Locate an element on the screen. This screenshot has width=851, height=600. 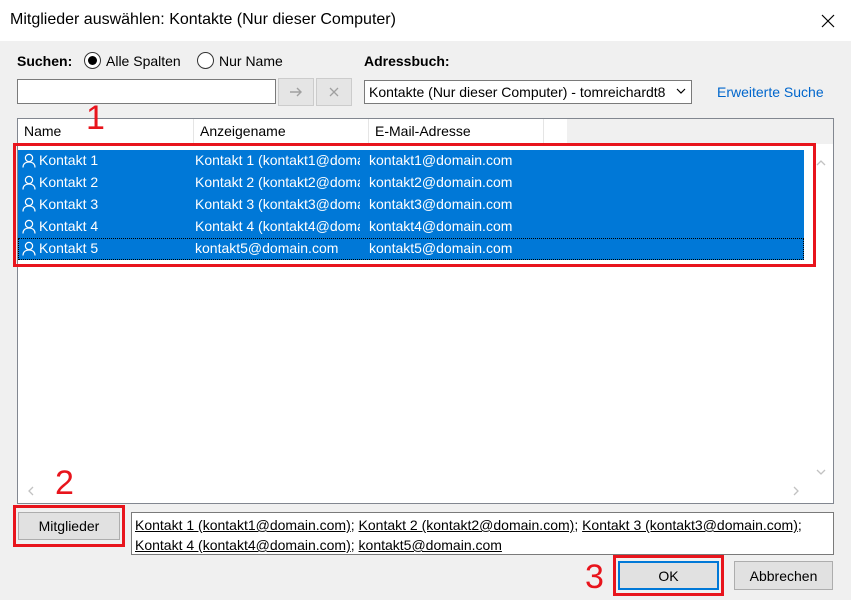
radio-name-only is located at coordinates (205, 60).